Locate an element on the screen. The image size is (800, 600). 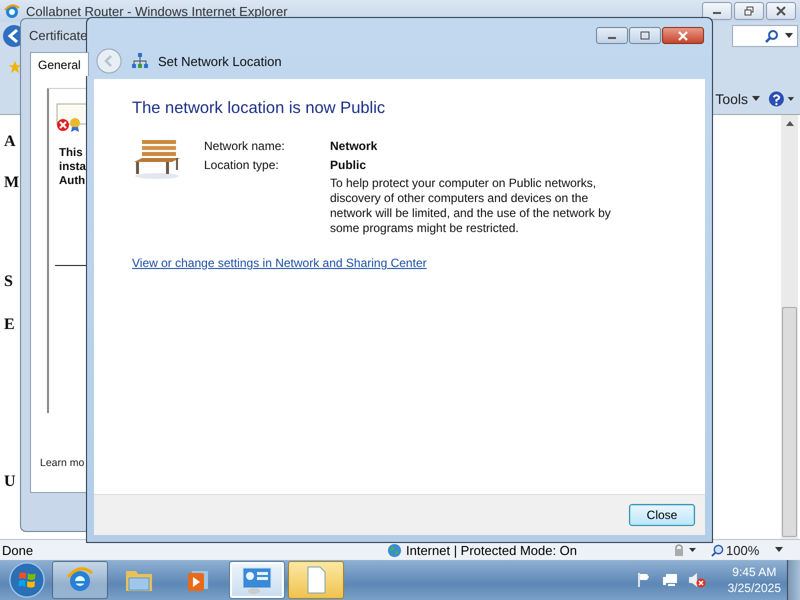
favorites-star-icon is located at coordinates (15, 67).